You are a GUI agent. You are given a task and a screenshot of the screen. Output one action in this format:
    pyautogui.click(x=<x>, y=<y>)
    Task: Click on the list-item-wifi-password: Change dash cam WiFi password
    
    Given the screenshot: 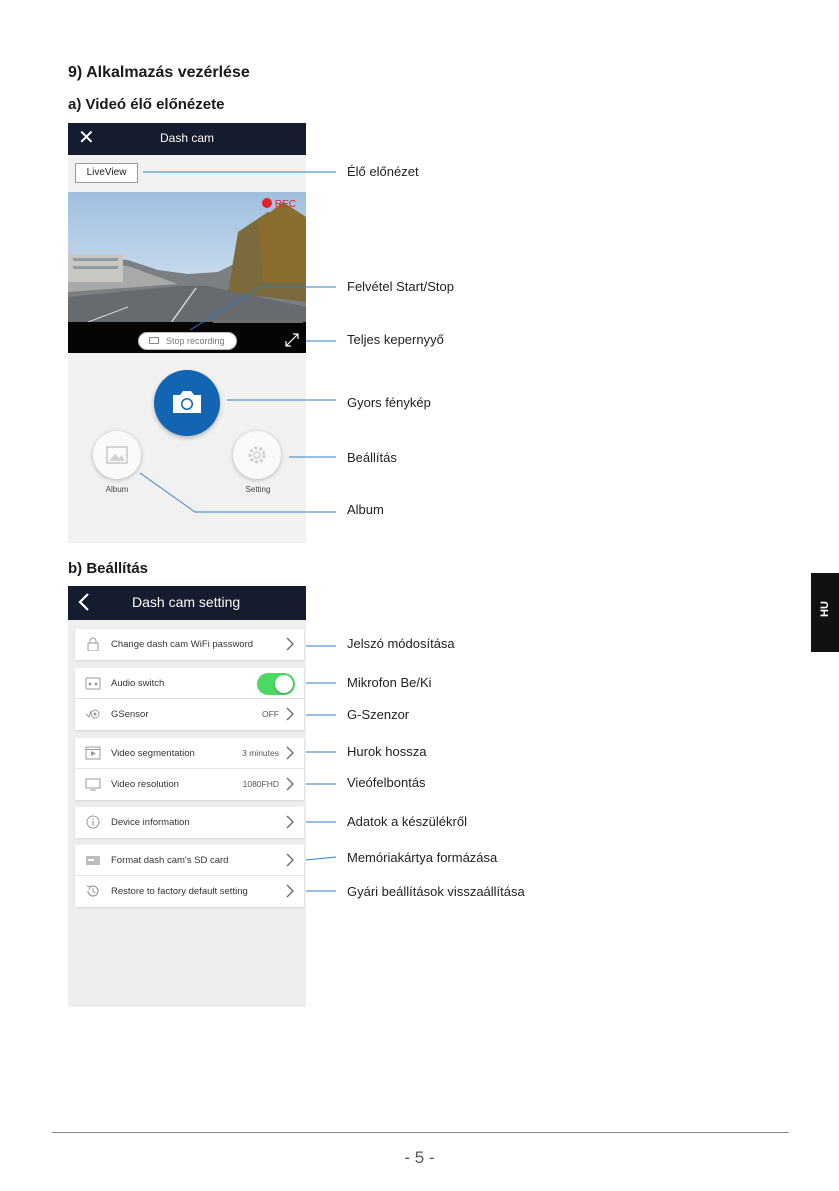 What is the action you would take?
    pyautogui.click(x=189, y=644)
    